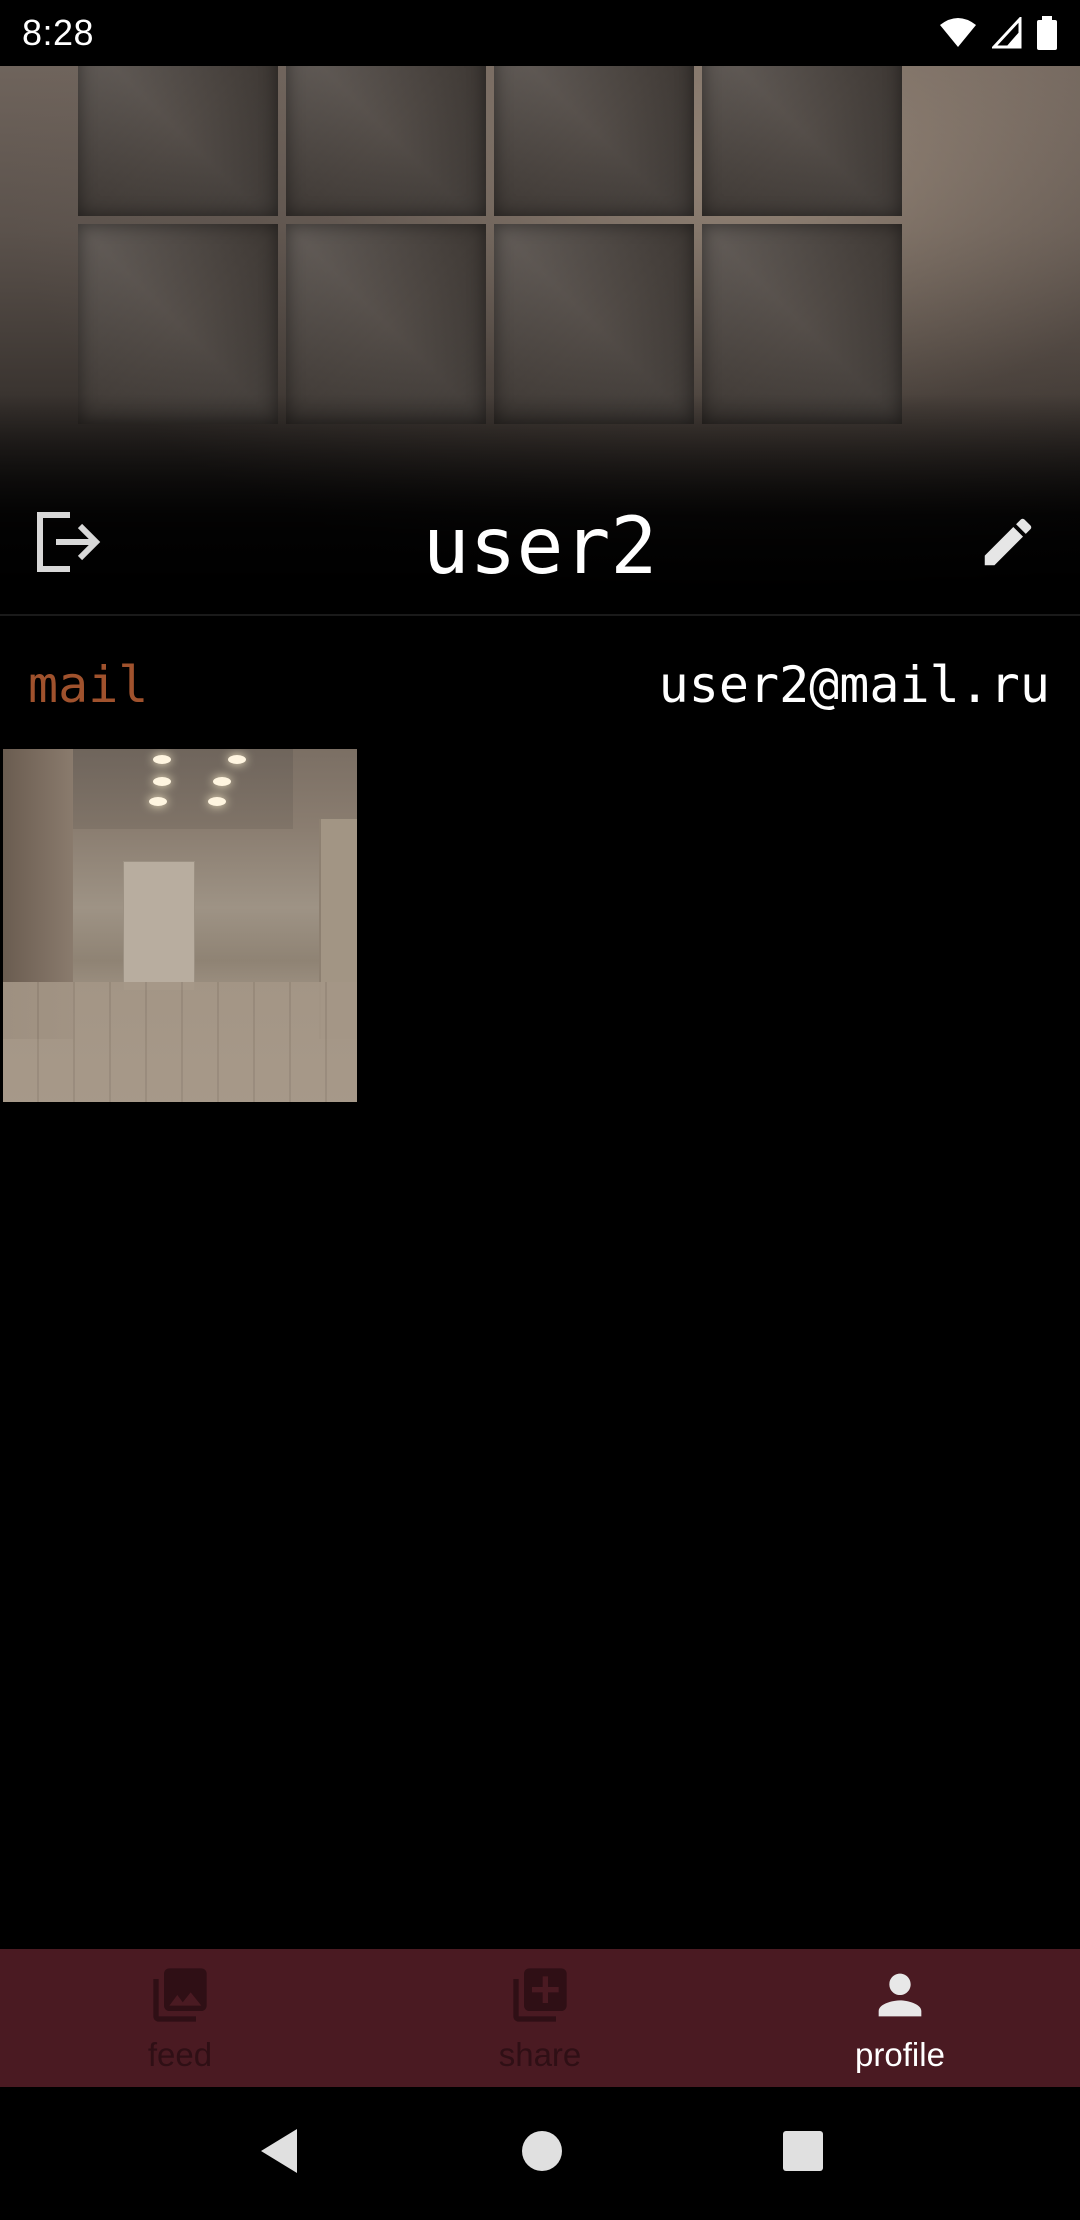 This screenshot has height=2220, width=1080. I want to click on home-icon, so click(542, 2153).